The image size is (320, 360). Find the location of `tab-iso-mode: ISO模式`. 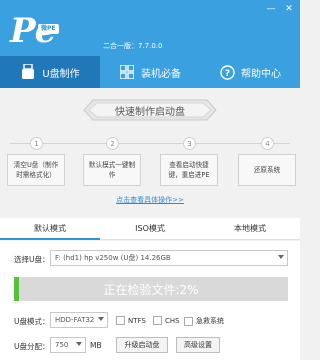

tab-iso-mode: ISO模式 is located at coordinates (150, 228).